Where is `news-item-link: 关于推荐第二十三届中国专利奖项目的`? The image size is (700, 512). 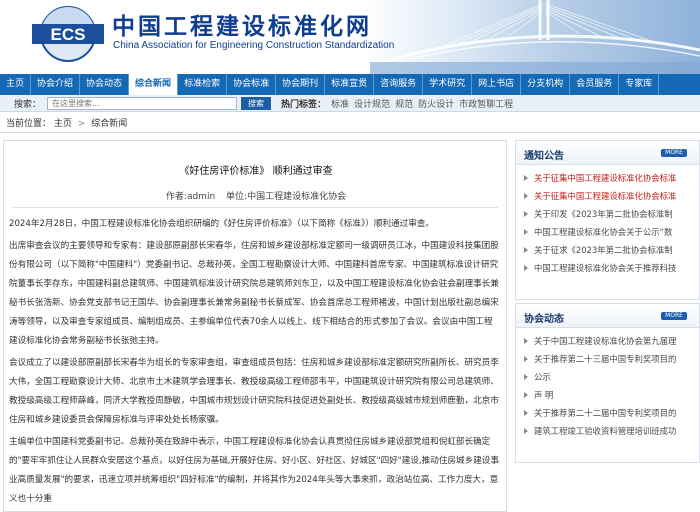
news-item-link: 关于推荐第二十三届中国专利奖项目的 is located at coordinates (605, 359).